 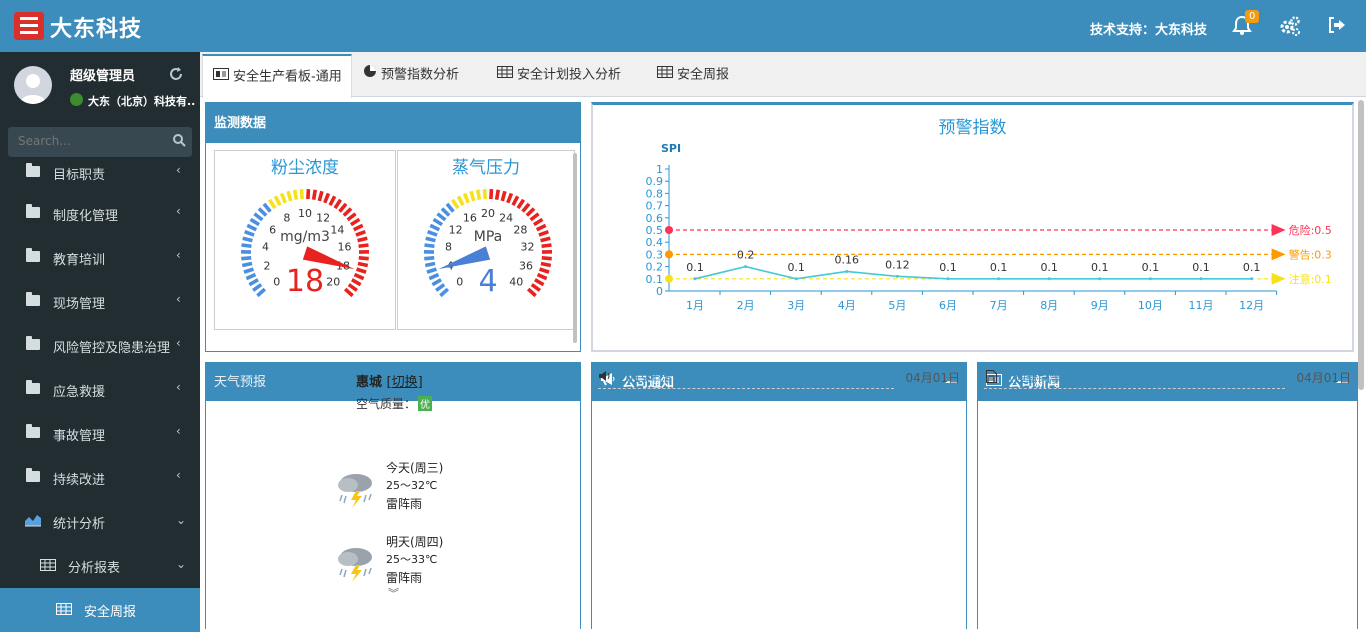 I want to click on sidebar-item-analysis-report: 分析报表 ⌄, so click(x=100, y=566).